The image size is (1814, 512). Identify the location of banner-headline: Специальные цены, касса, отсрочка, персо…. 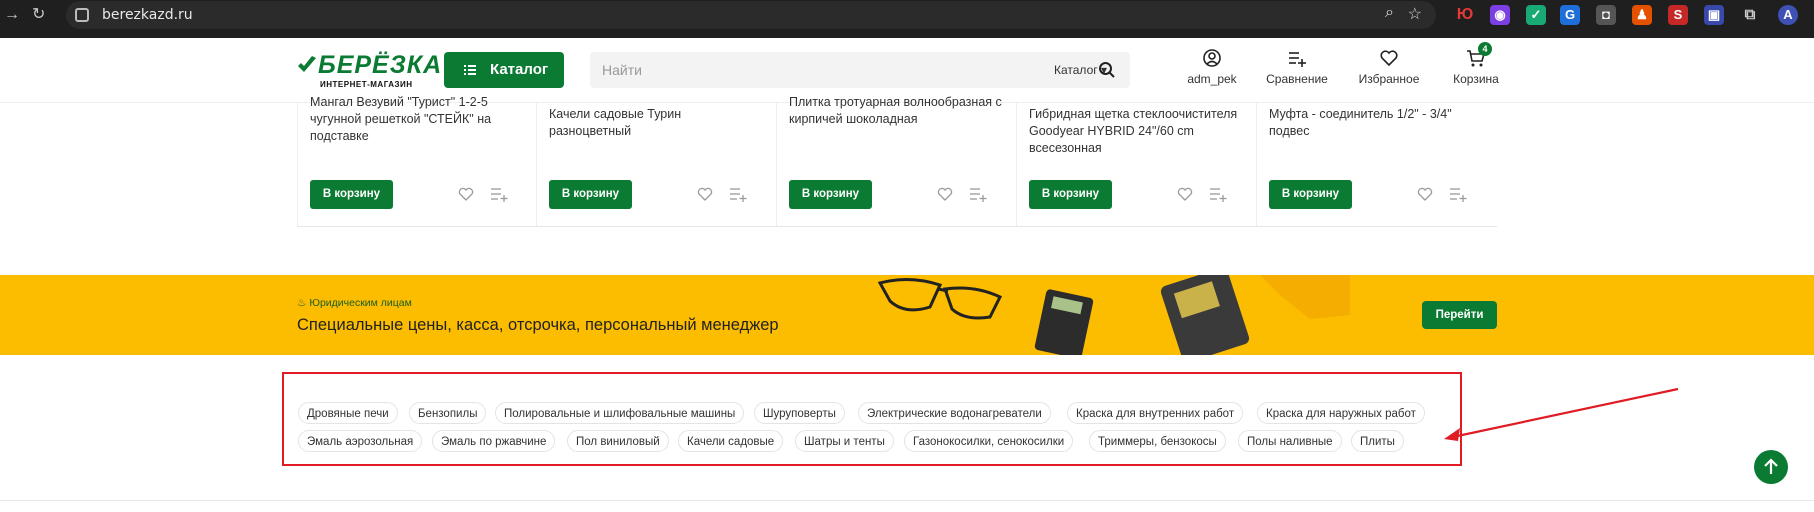
(538, 325).